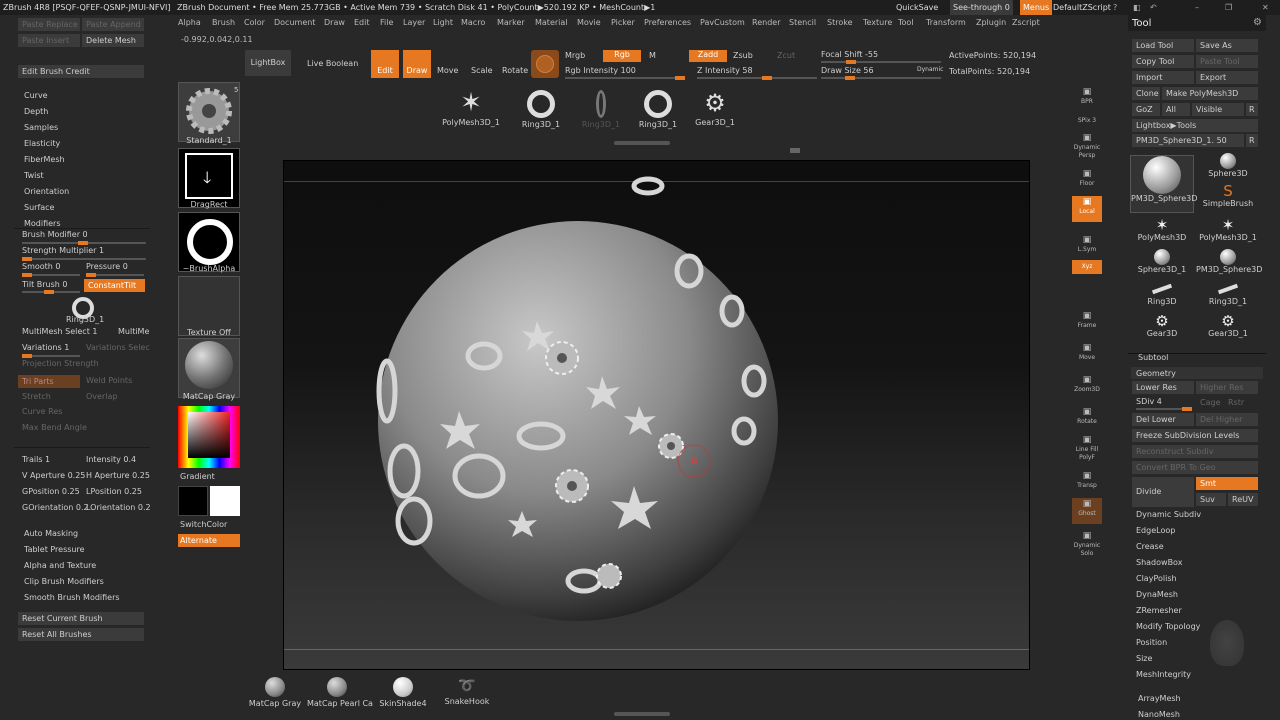 The image size is (1280, 720). What do you see at coordinates (81, 618) in the screenshot?
I see `reset-current-brush-button: Reset Current Brush` at bounding box center [81, 618].